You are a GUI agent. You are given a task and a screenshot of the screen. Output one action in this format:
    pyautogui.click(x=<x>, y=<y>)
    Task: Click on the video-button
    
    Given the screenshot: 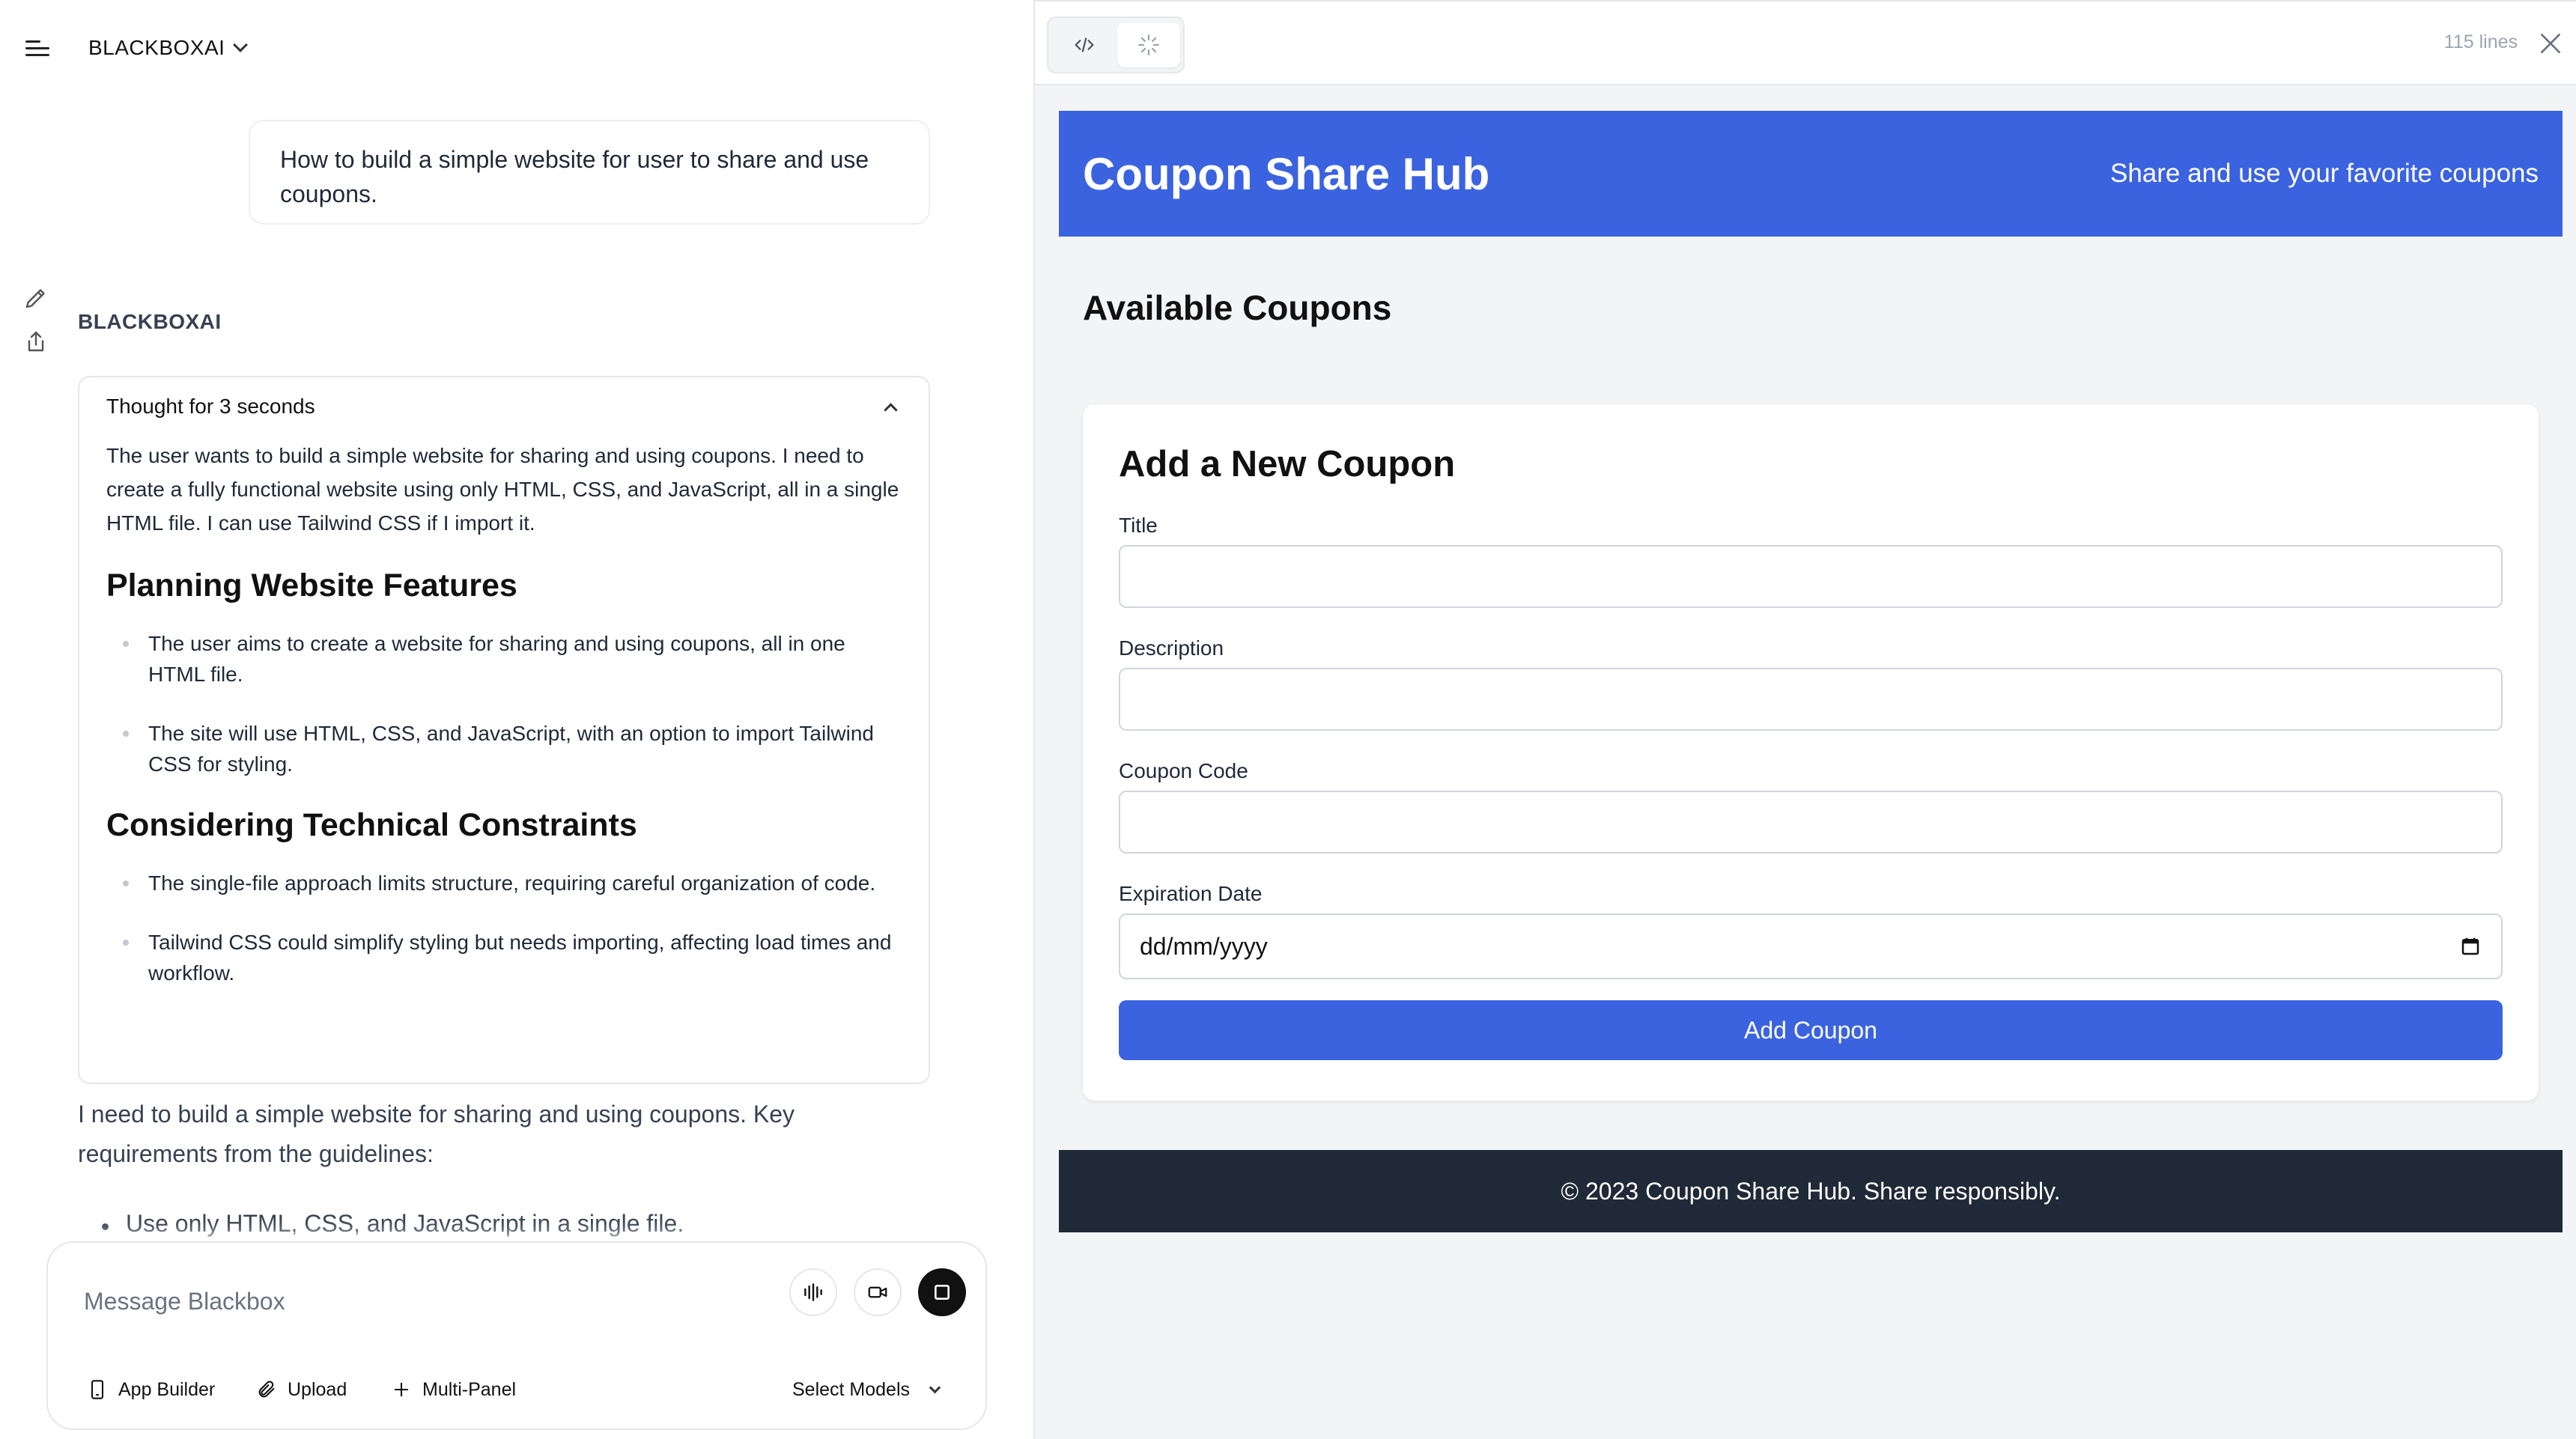 What is the action you would take?
    pyautogui.click(x=878, y=1292)
    